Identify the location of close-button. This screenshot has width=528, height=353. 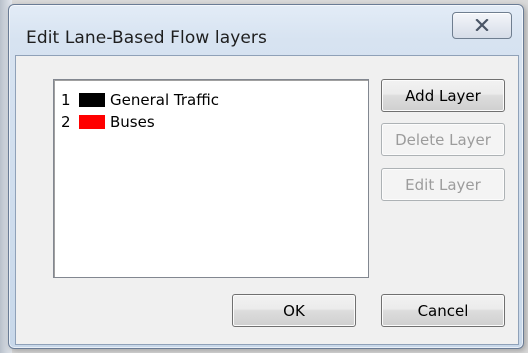
(482, 25).